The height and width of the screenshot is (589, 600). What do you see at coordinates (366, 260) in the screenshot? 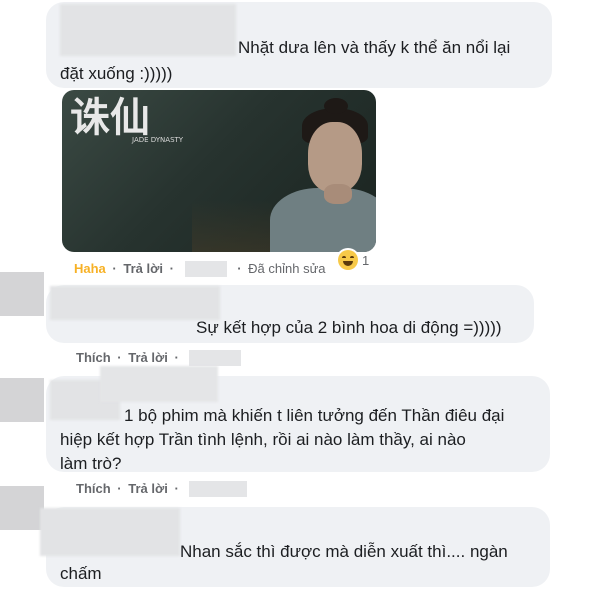
I see `reaction-count: 1` at bounding box center [366, 260].